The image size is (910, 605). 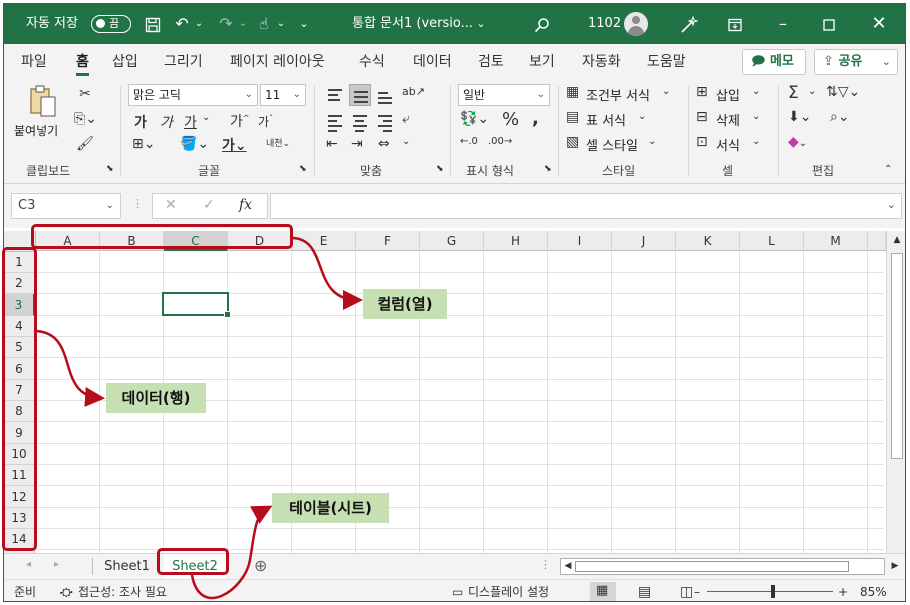 I want to click on underline-dropdown-icon: ⌄, so click(x=206, y=117).